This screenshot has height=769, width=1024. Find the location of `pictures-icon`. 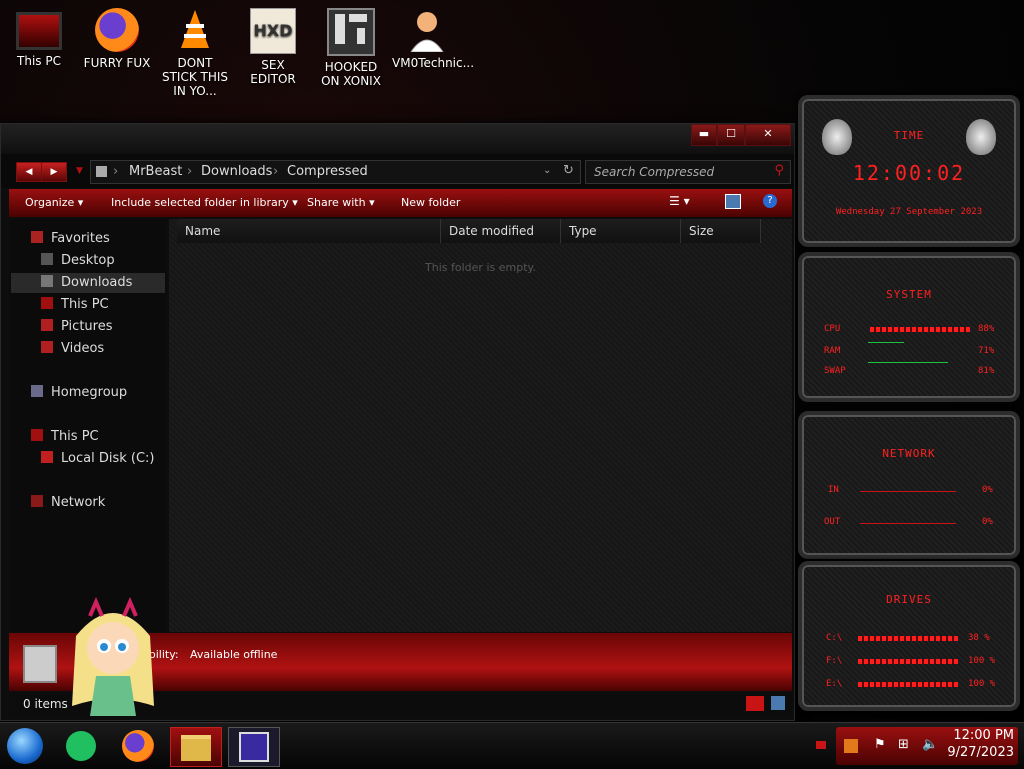

pictures-icon is located at coordinates (47, 325).